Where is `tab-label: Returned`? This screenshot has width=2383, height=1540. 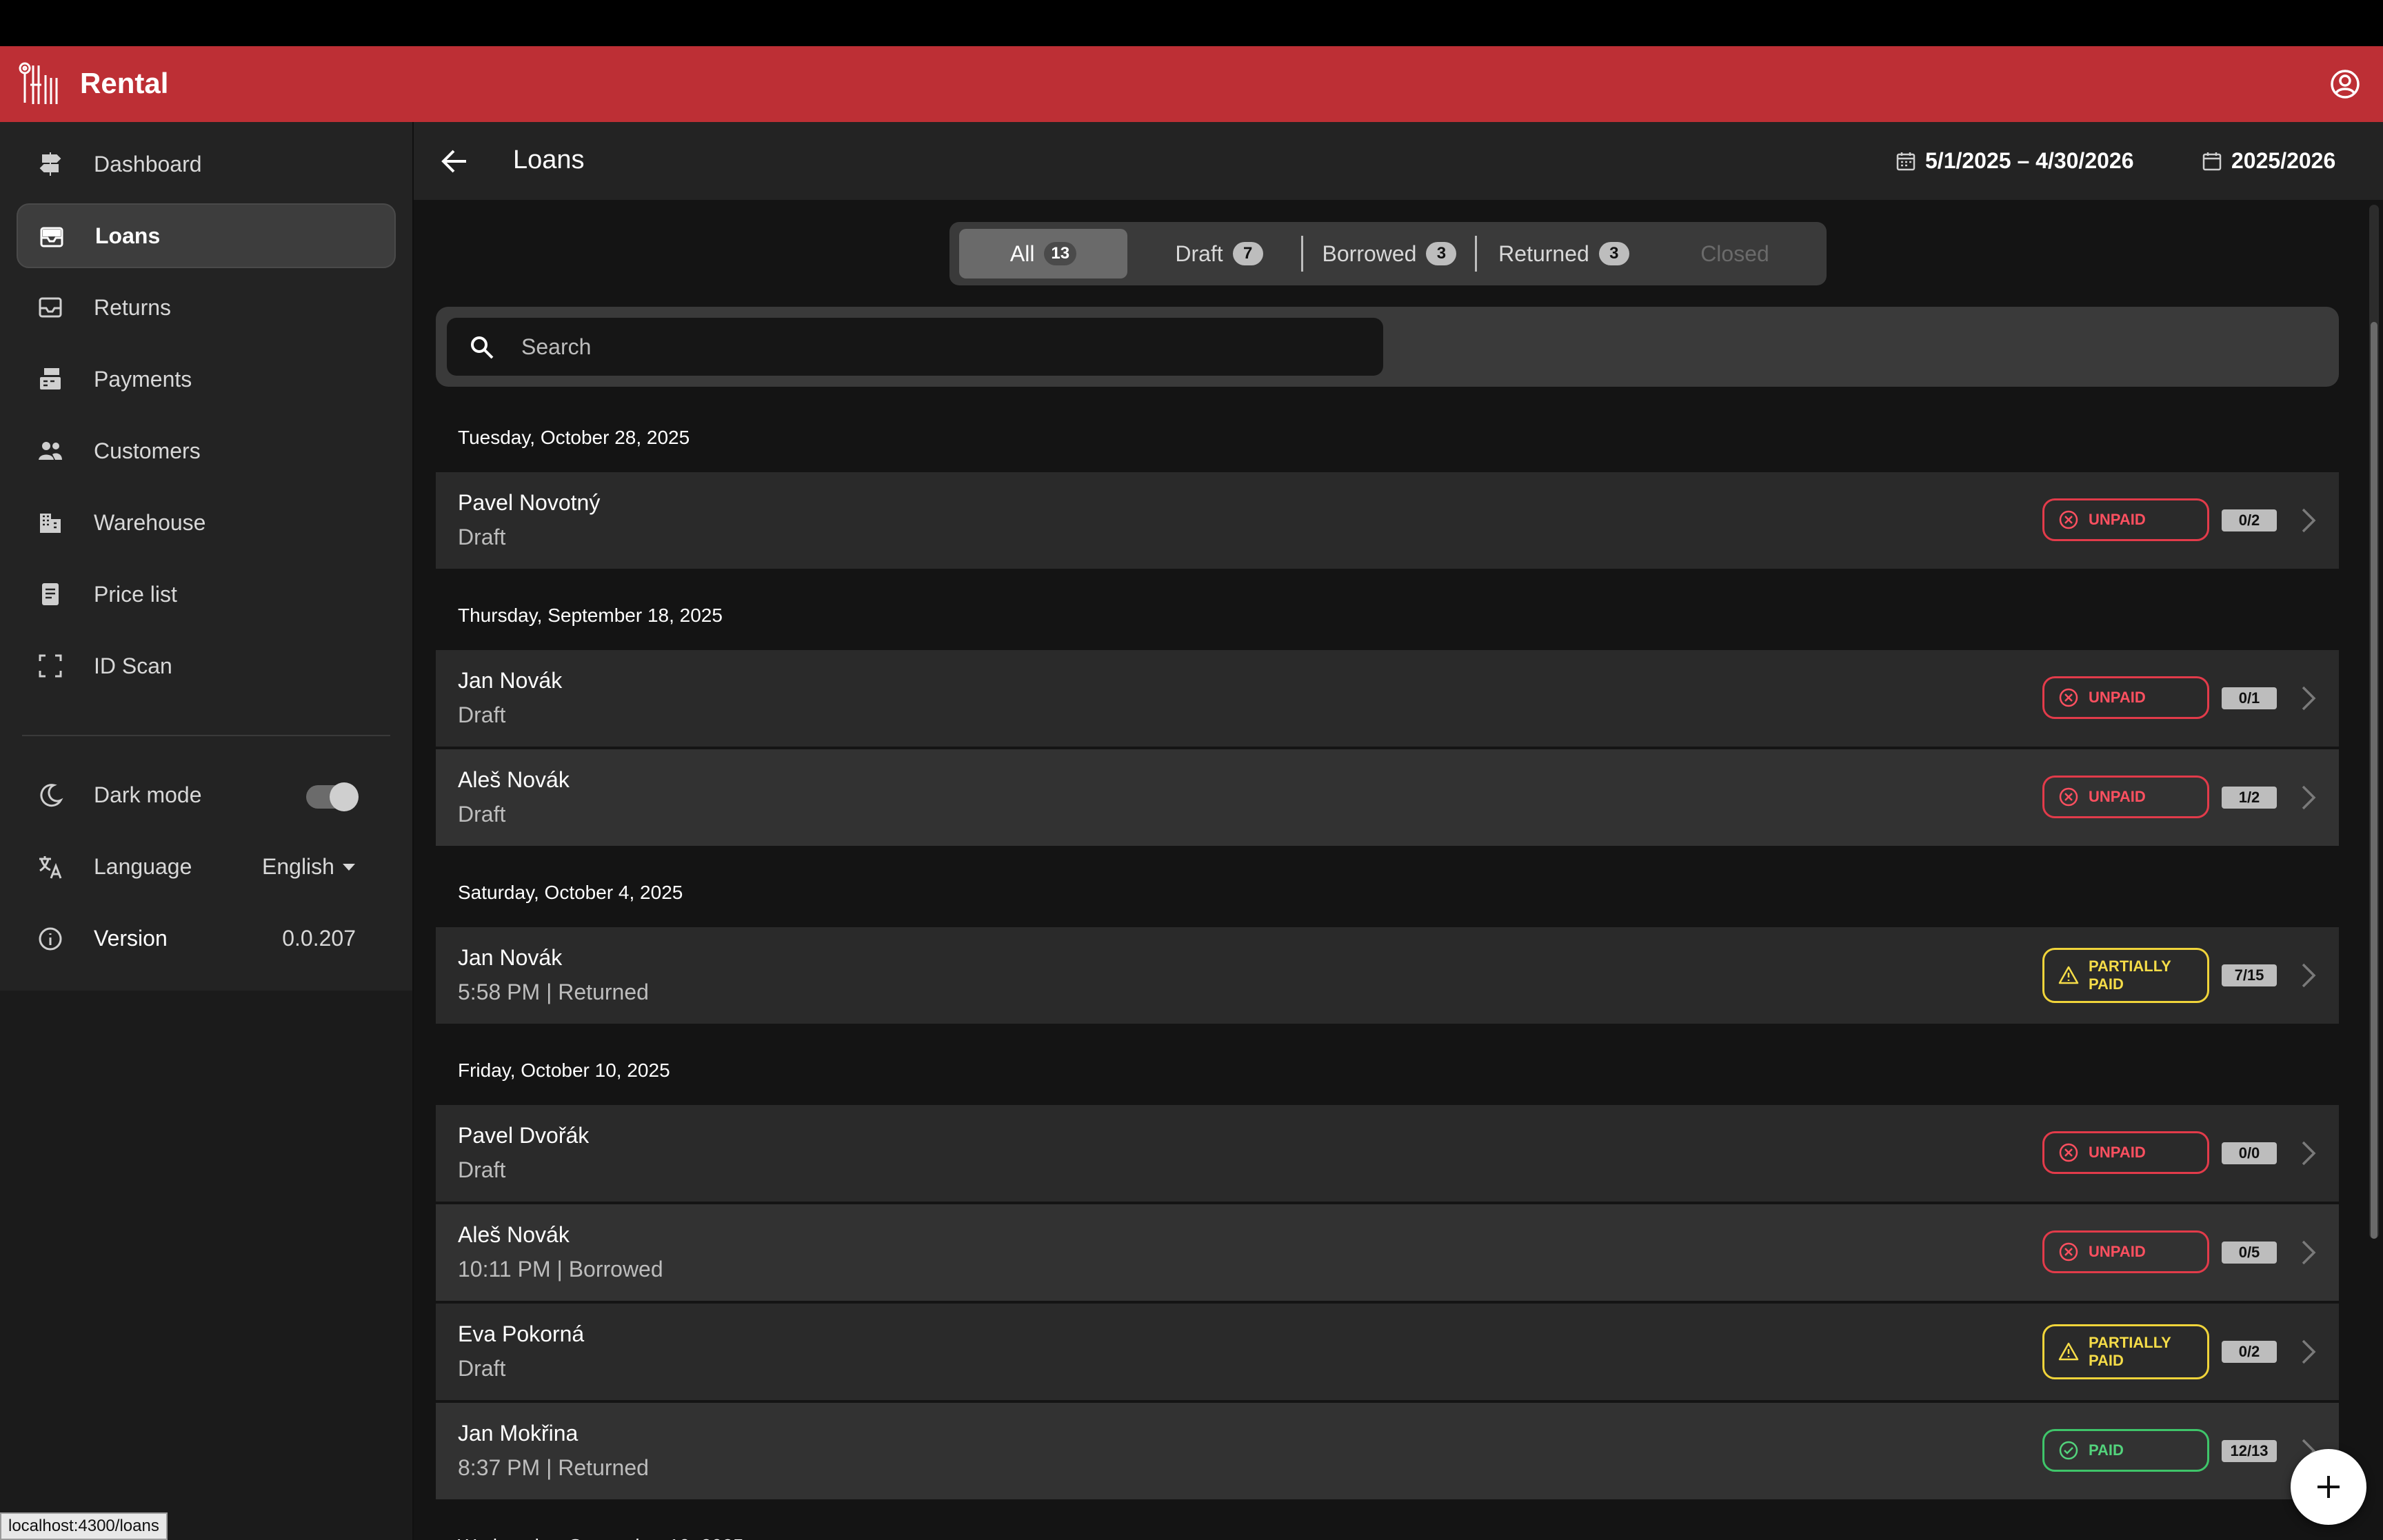 tab-label: Returned is located at coordinates (1543, 254).